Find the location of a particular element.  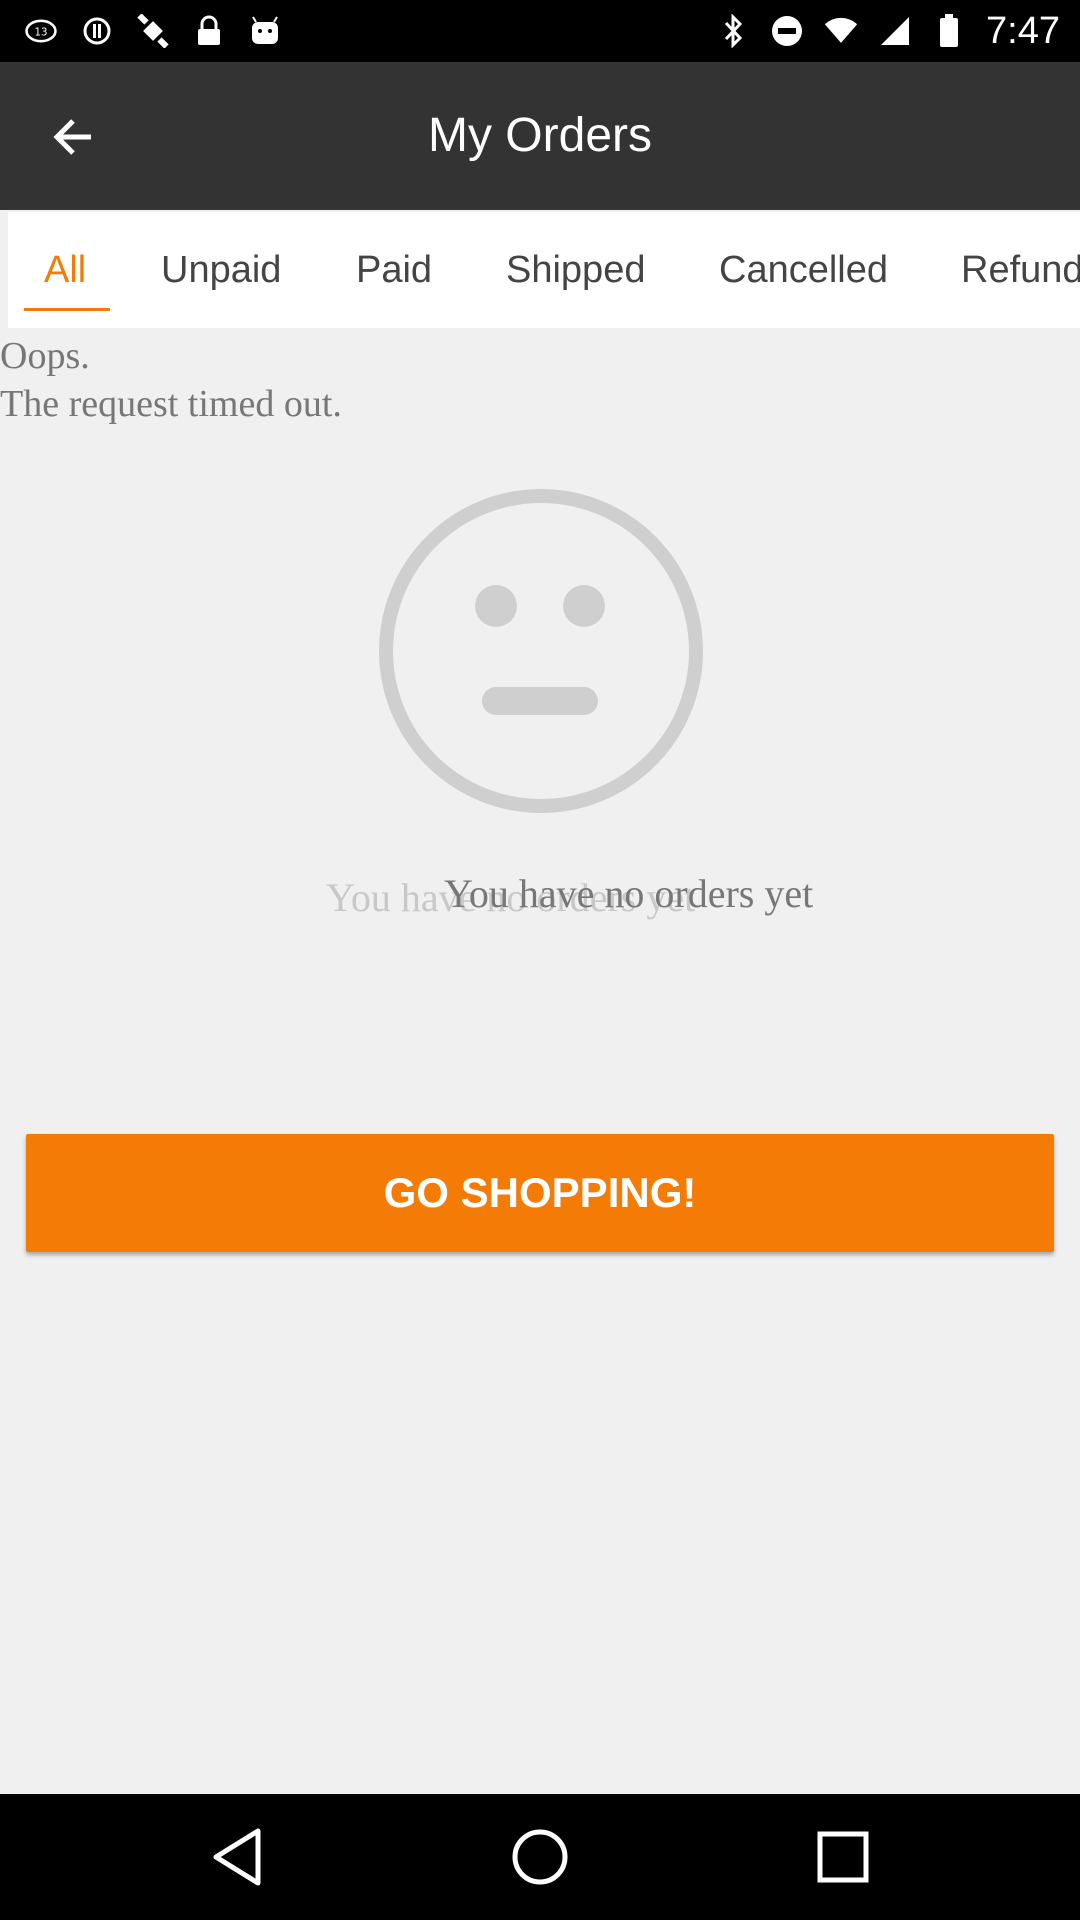

page-title: My Orders is located at coordinates (539, 135).